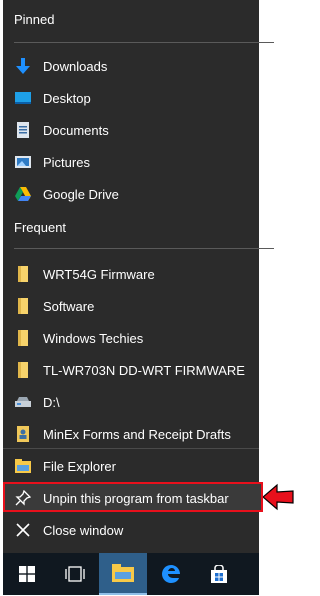  I want to click on pinned-item-pictures: Pictures, so click(131, 162).